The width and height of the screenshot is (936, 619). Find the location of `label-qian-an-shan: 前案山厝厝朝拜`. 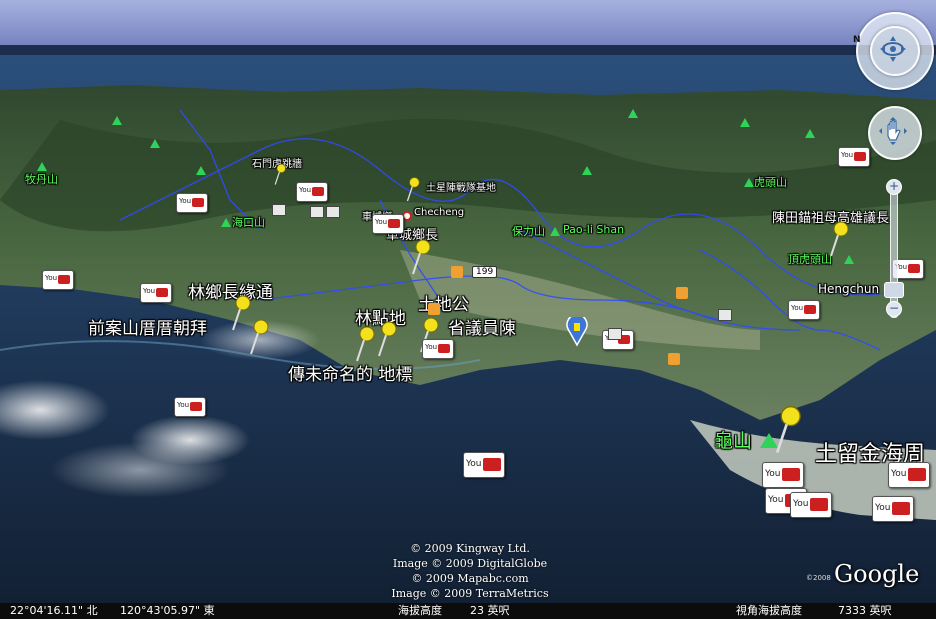

label-qian-an-shan: 前案山厝厝朝拜 is located at coordinates (147, 326).